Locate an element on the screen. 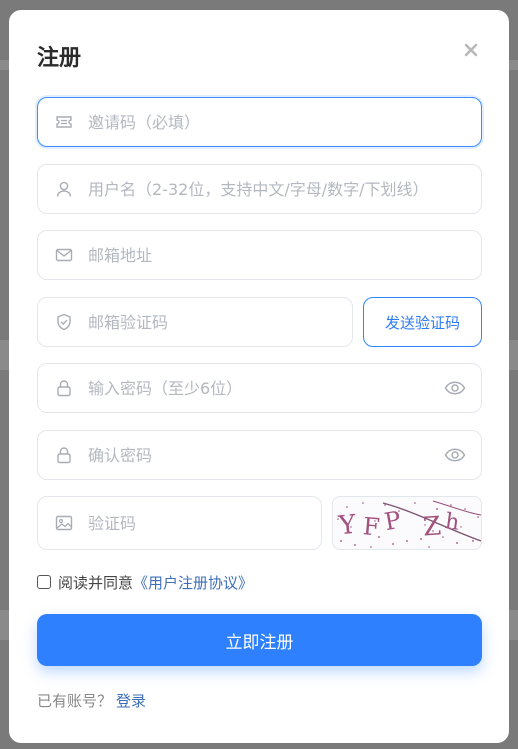 Image resolution: width=518 pixels, height=749 pixels. show-password-eye-icon is located at coordinates (455, 388).